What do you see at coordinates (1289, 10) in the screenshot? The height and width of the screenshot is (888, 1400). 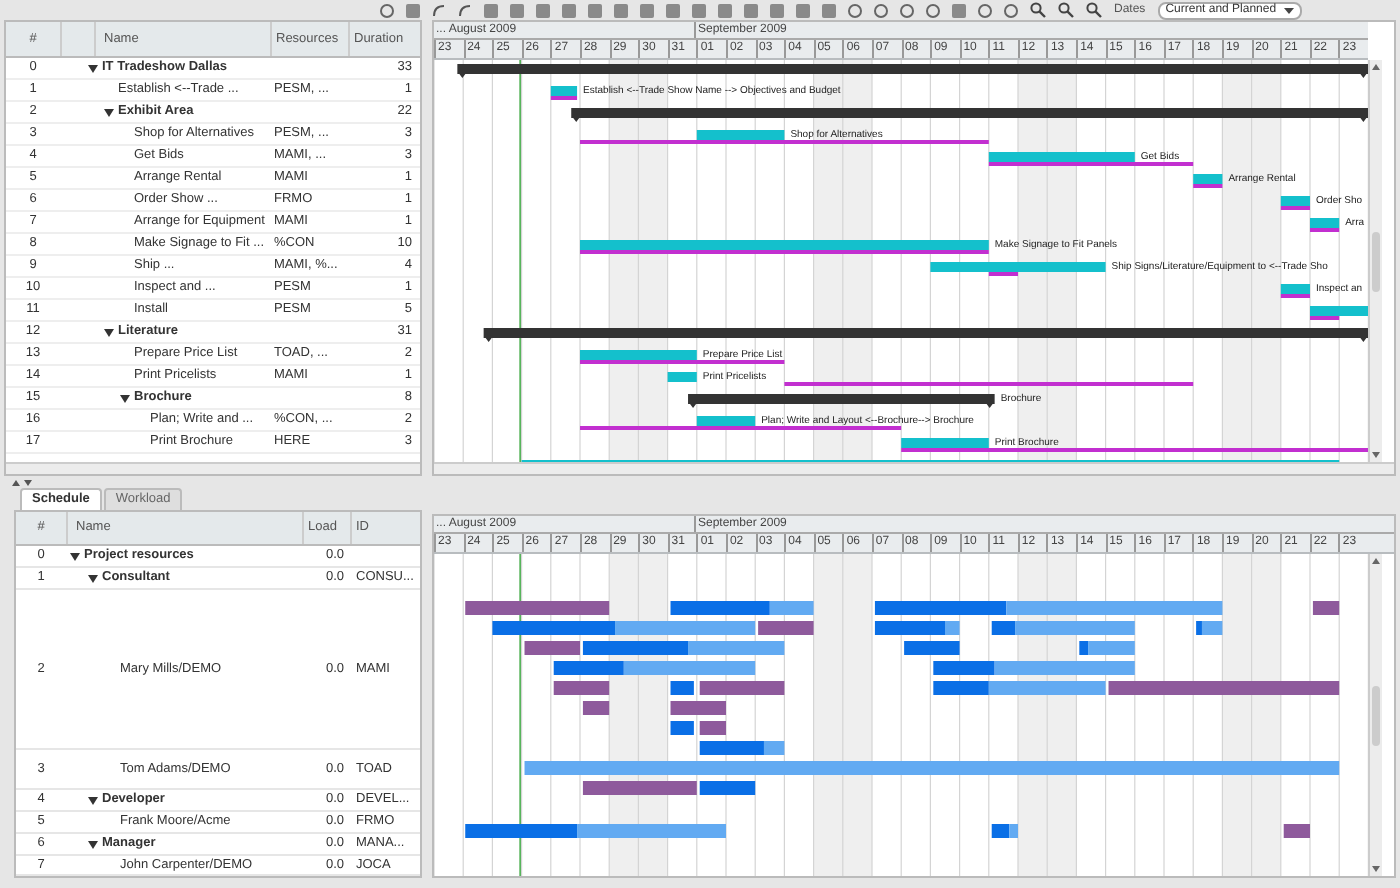 I see `caret-icon` at bounding box center [1289, 10].